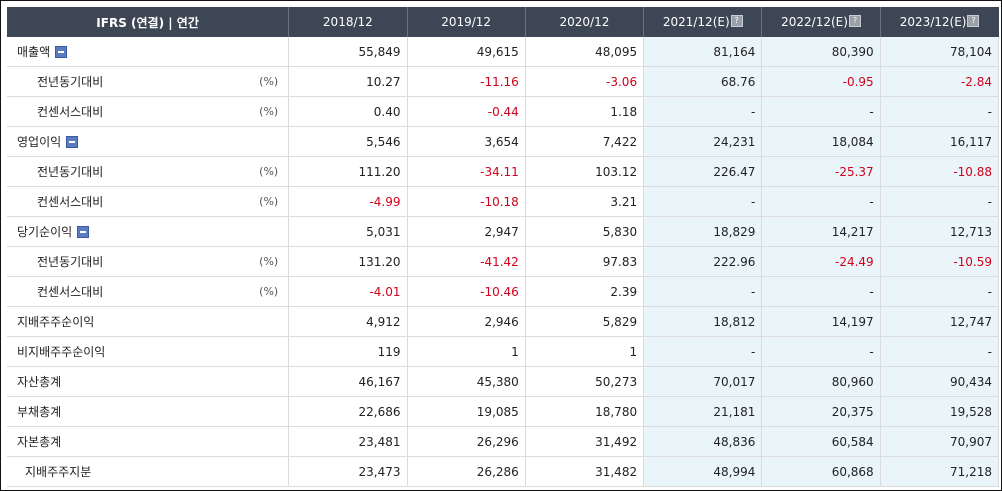  What do you see at coordinates (148, 381) in the screenshot?
I see `row-label-cell: 자산총계` at bounding box center [148, 381].